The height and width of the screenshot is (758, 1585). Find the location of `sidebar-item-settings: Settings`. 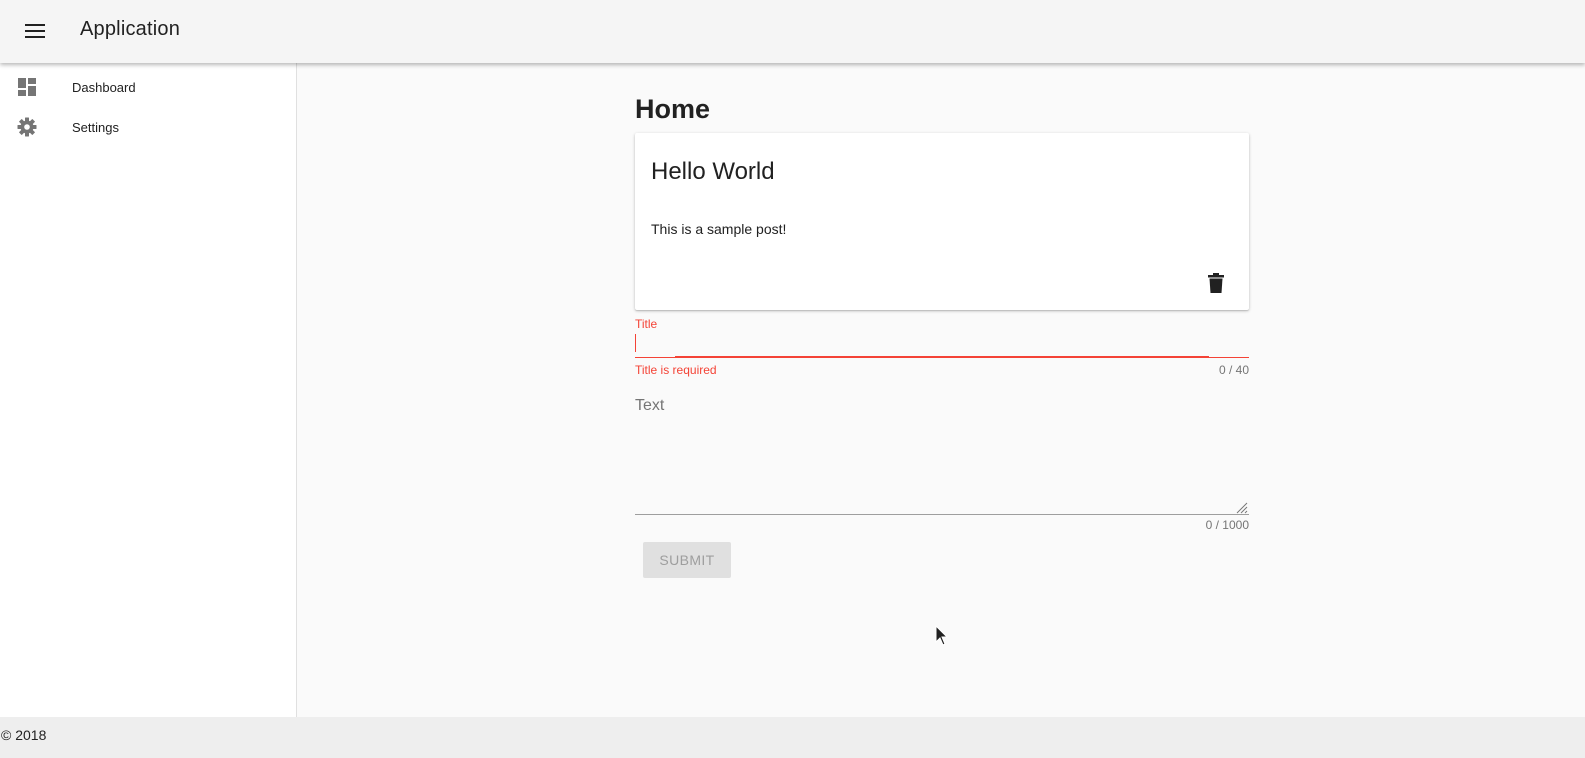

sidebar-item-settings: Settings is located at coordinates (148, 127).